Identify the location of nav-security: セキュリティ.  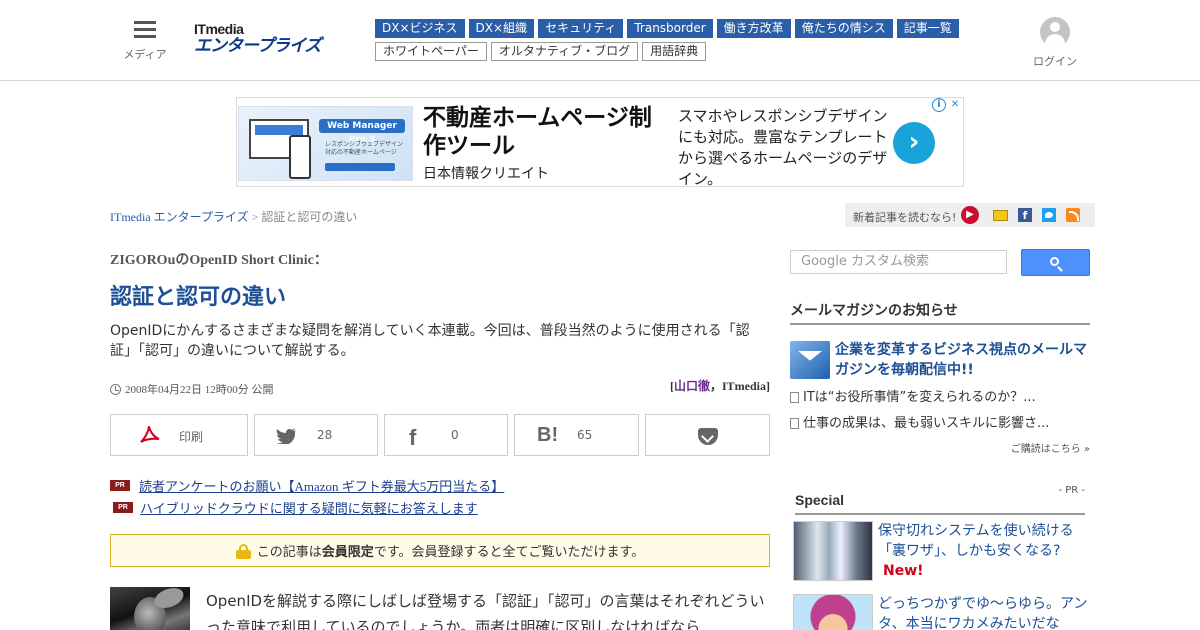
(581, 28).